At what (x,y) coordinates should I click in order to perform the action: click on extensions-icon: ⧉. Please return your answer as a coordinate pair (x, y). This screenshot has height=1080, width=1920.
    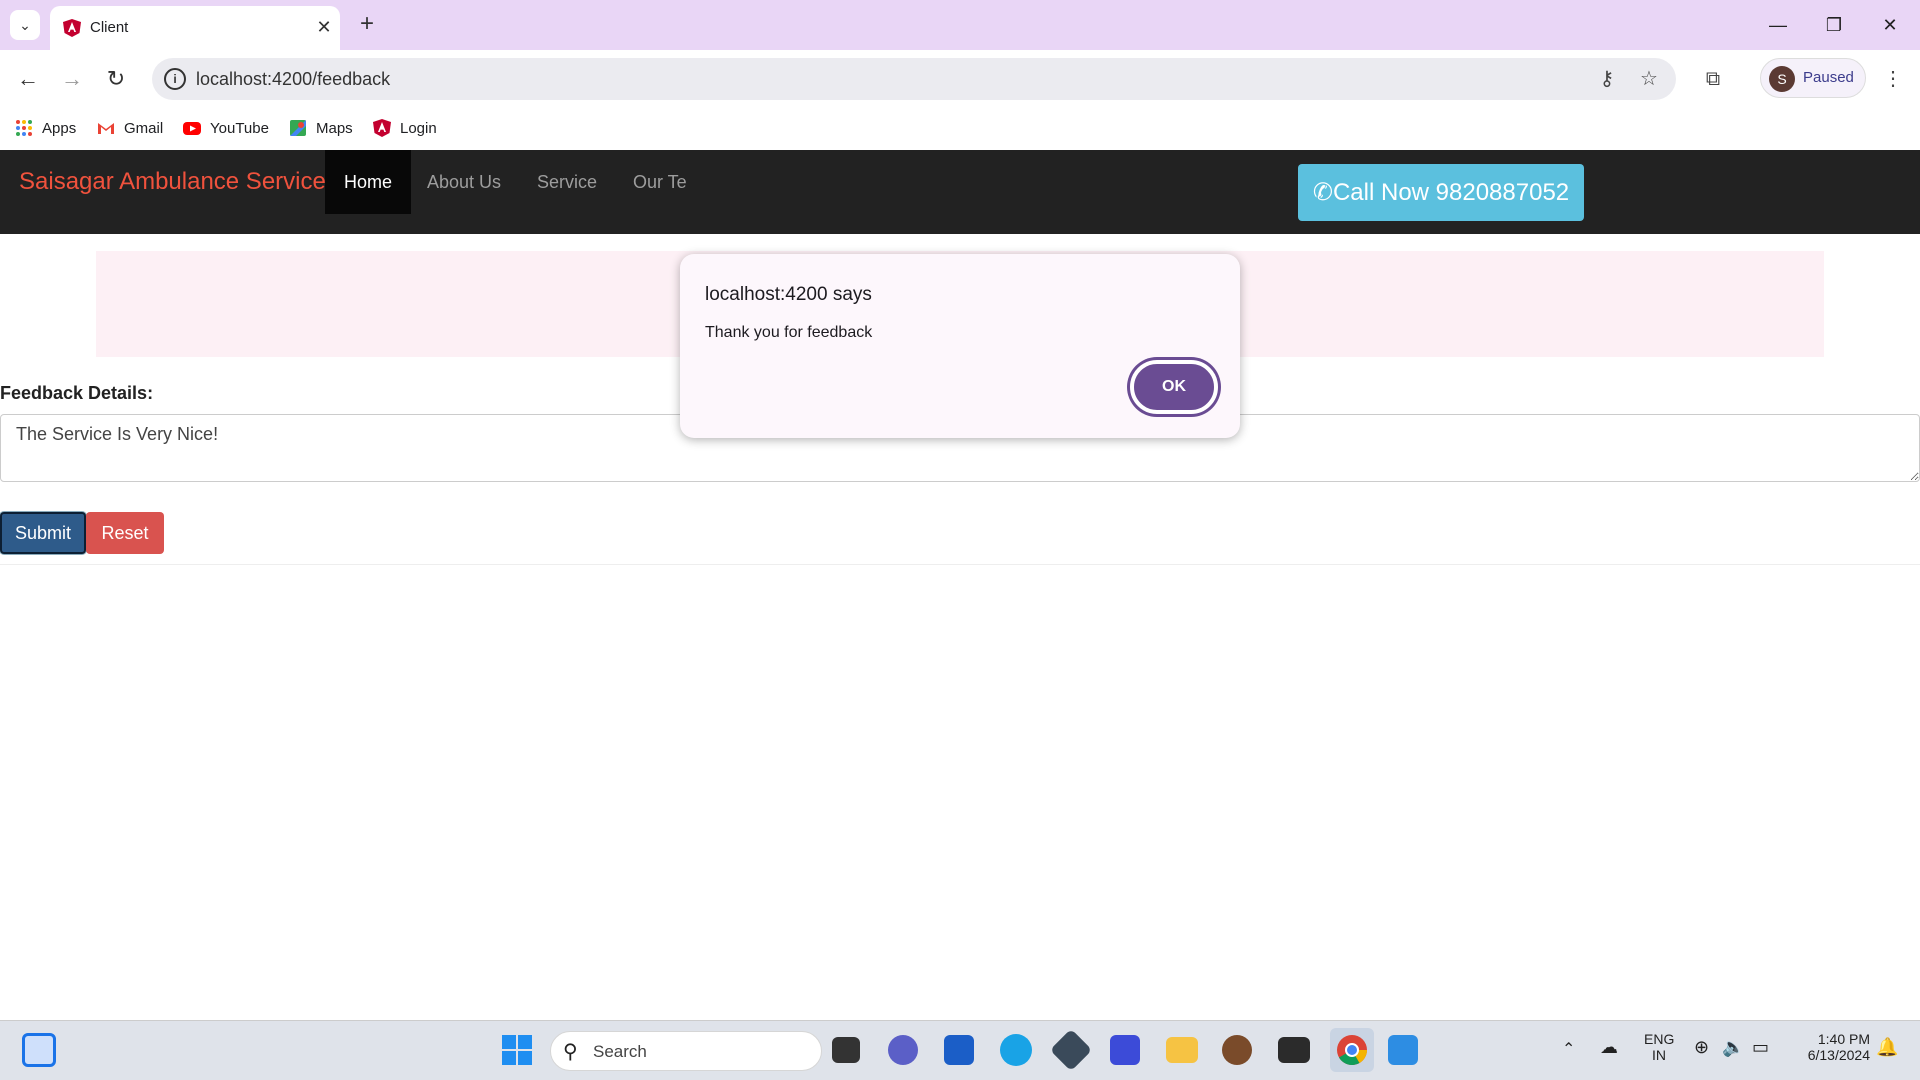
    Looking at the image, I should click on (1713, 79).